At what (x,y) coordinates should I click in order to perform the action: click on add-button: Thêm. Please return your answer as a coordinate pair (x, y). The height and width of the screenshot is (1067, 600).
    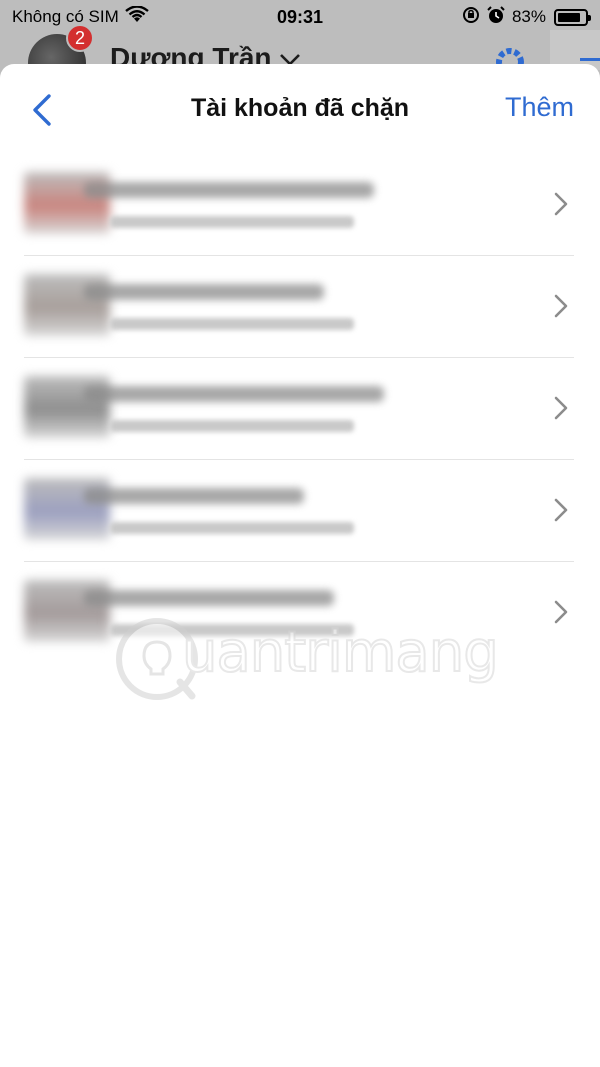
    Looking at the image, I should click on (539, 107).